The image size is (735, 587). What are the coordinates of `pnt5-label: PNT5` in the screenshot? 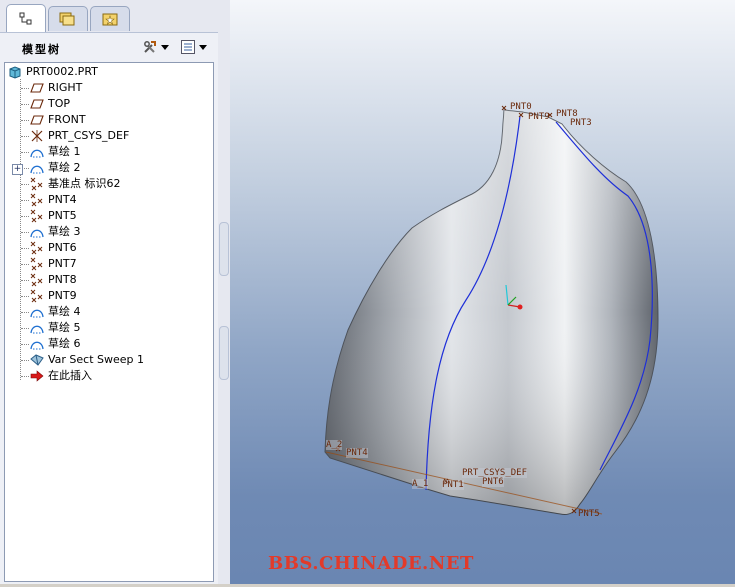 It's located at (589, 514).